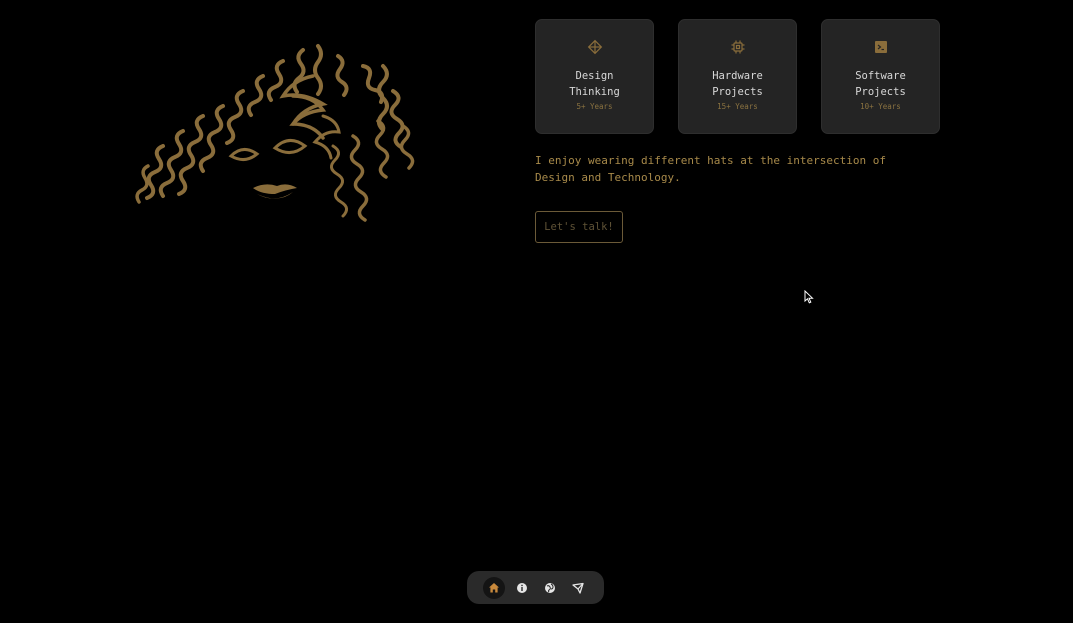  I want to click on nav-contact, so click(578, 588).